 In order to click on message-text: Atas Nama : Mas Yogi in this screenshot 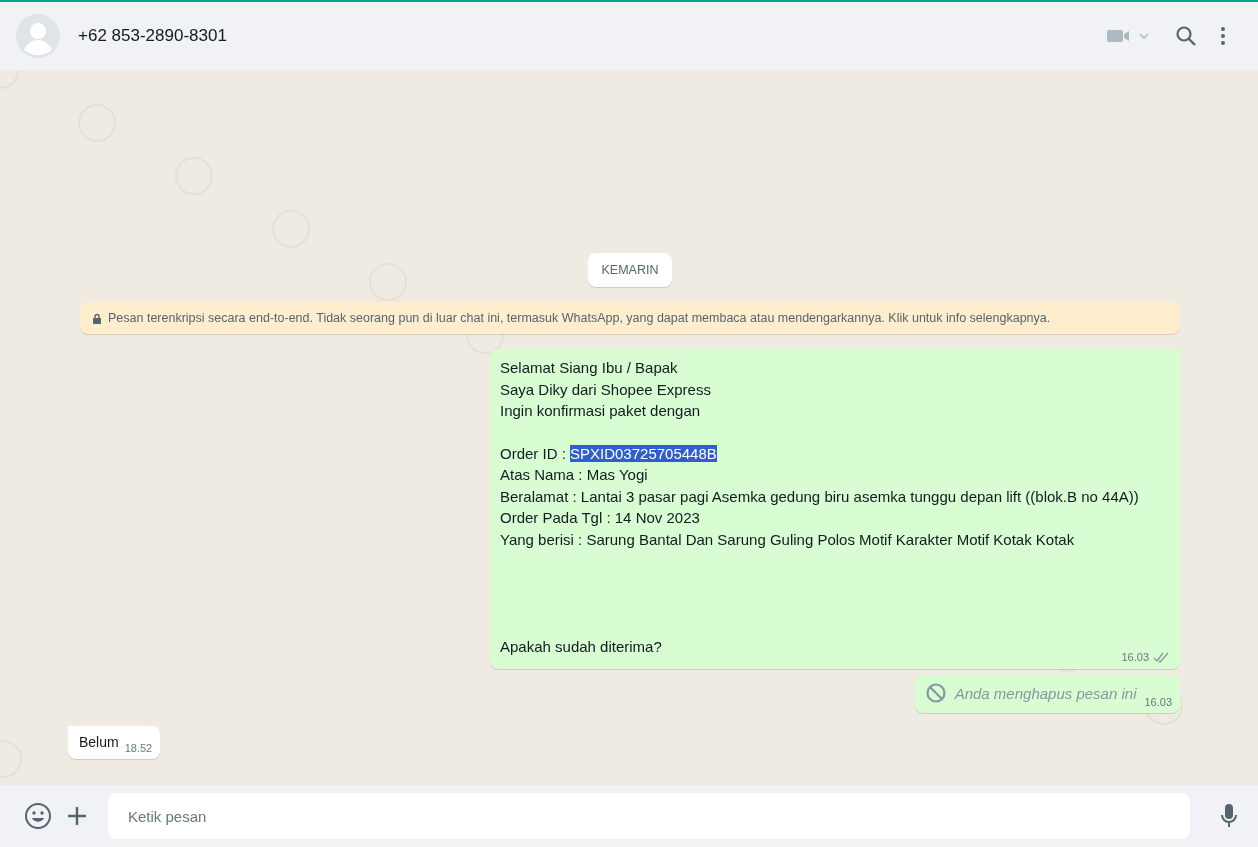, I will do `click(574, 475)`.